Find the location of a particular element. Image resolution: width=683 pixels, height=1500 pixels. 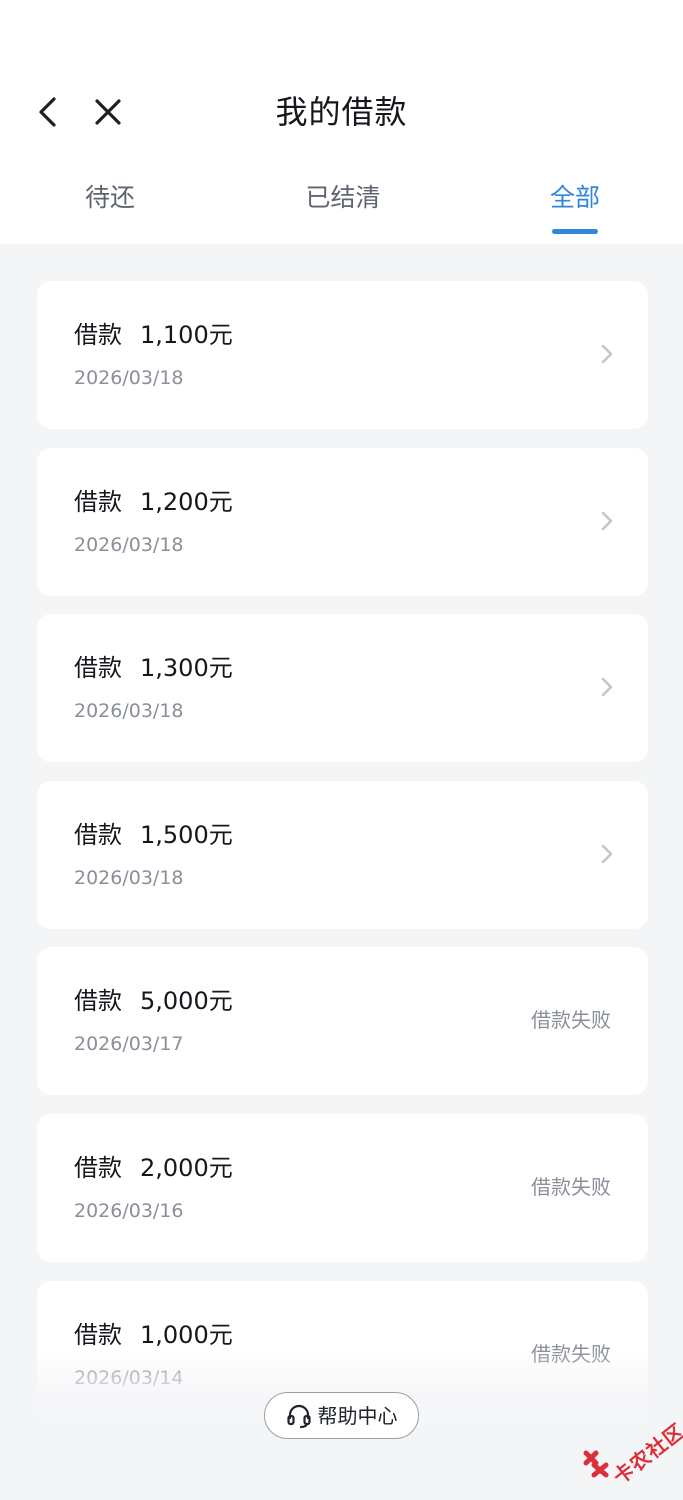

loan-title: 借款 1,200元 is located at coordinates (153, 502).